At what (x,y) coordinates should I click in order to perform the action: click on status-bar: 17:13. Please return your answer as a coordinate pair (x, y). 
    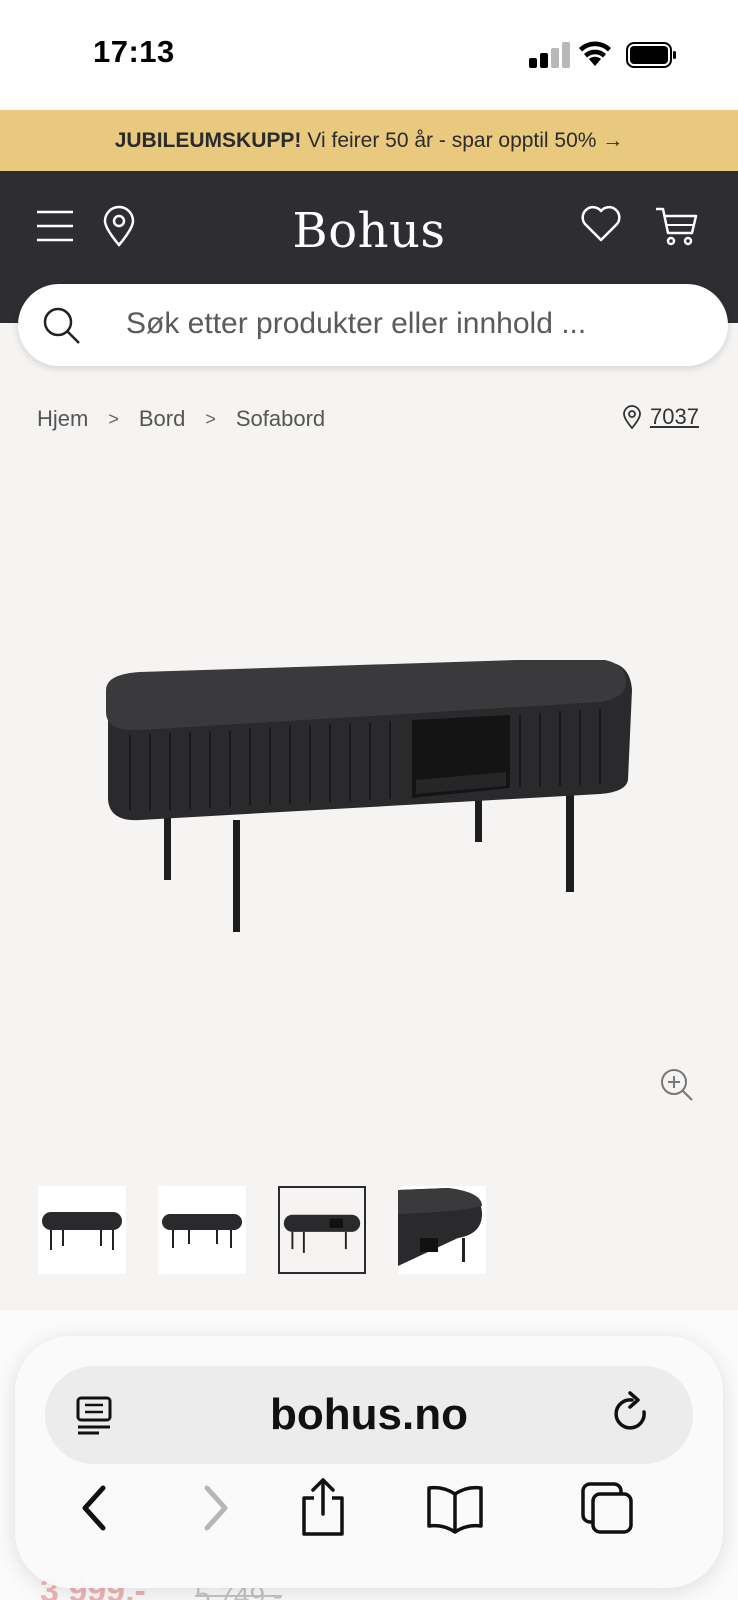
    Looking at the image, I should click on (369, 55).